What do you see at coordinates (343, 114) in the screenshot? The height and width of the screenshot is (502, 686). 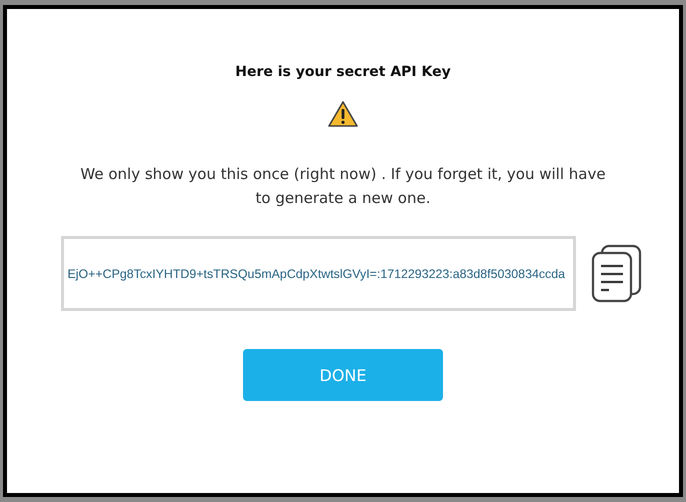 I see `warning-icon` at bounding box center [343, 114].